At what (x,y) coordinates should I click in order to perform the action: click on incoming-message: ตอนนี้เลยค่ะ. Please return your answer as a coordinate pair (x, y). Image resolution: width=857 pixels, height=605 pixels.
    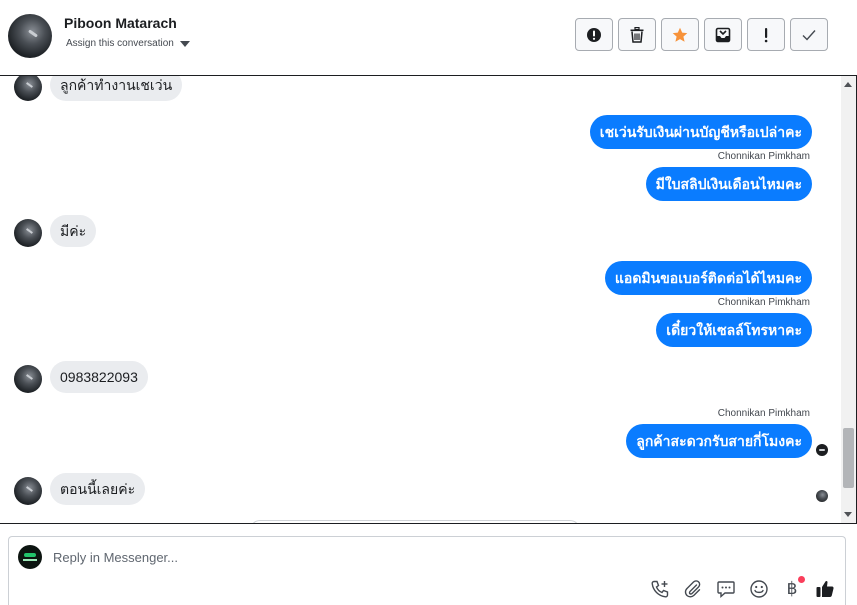
    Looking at the image, I should click on (98, 489).